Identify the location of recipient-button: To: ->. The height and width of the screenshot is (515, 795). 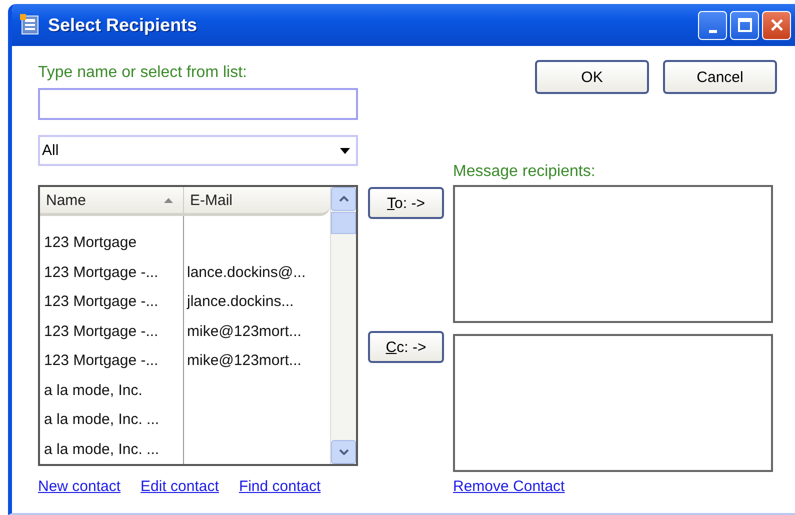
(406, 203).